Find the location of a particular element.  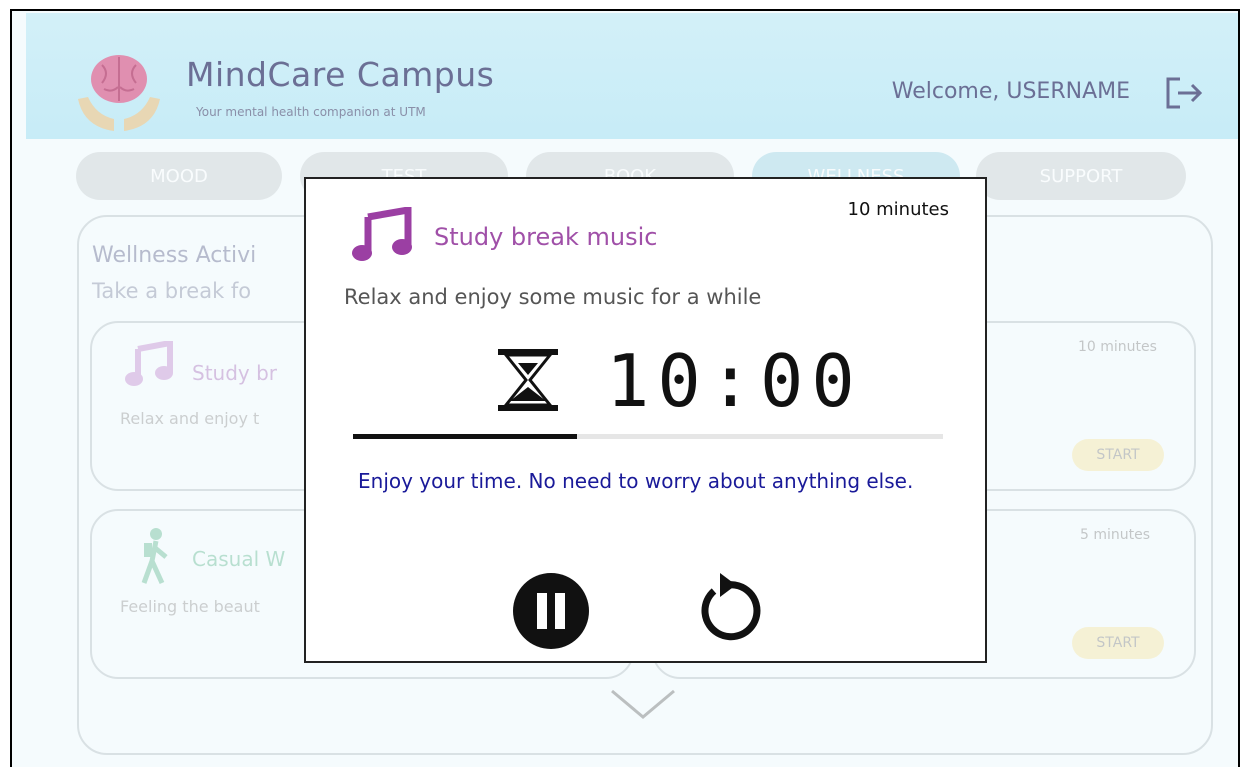

pause-button is located at coordinates (551, 611).